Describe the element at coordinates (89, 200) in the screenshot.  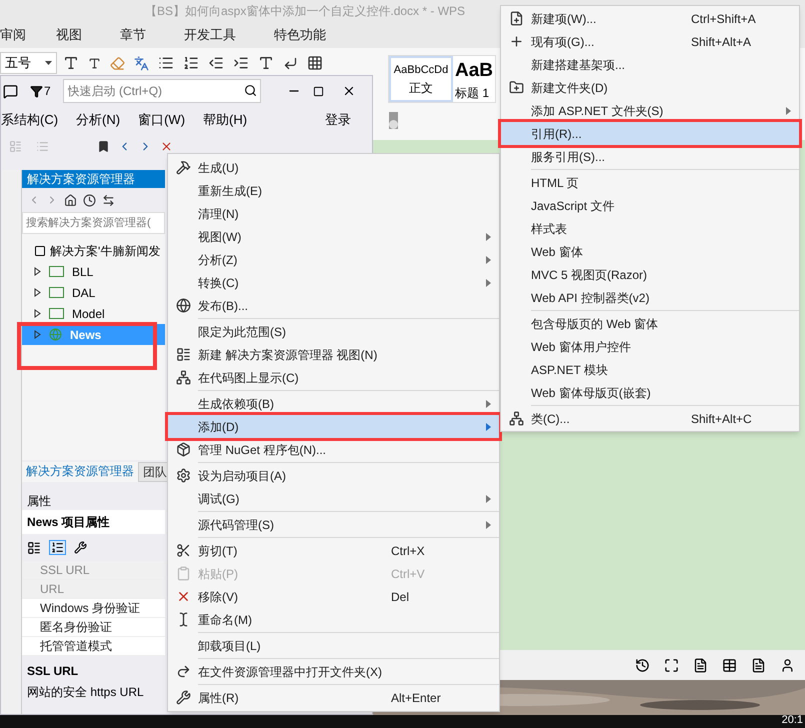
I see `pending-changes-icon` at that location.